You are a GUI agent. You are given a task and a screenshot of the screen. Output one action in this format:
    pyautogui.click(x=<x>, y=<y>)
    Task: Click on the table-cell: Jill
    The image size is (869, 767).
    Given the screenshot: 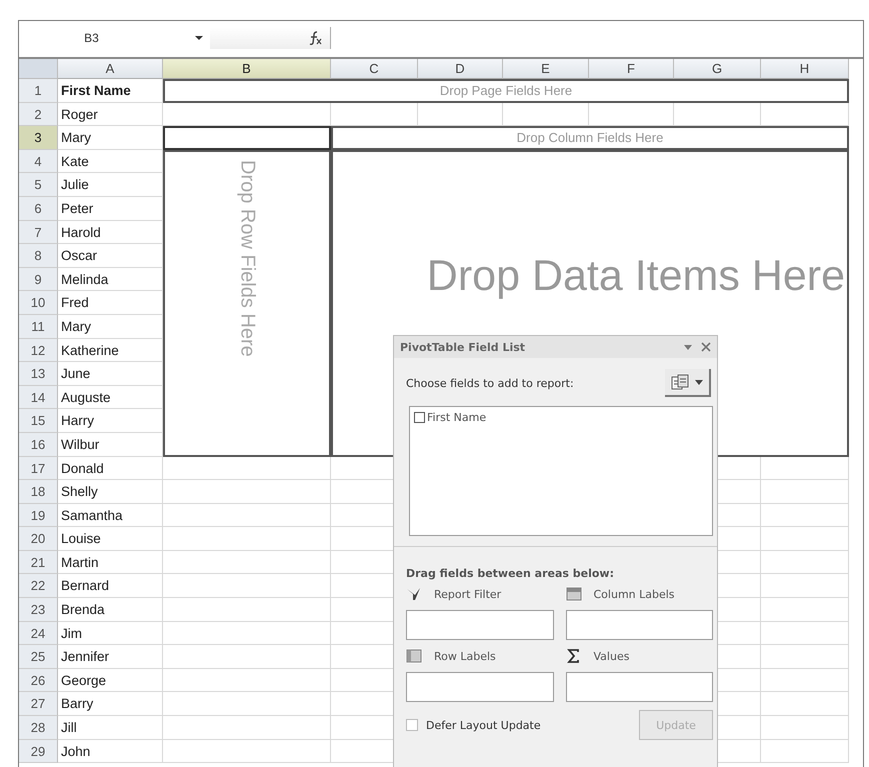 What is the action you would take?
    pyautogui.click(x=110, y=728)
    